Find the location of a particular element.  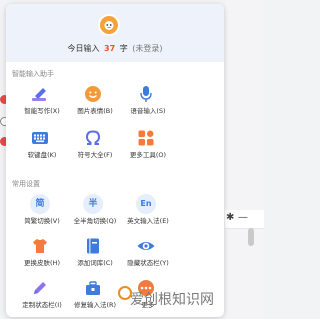

tool-label: 添加词库(C) is located at coordinates (95, 263).